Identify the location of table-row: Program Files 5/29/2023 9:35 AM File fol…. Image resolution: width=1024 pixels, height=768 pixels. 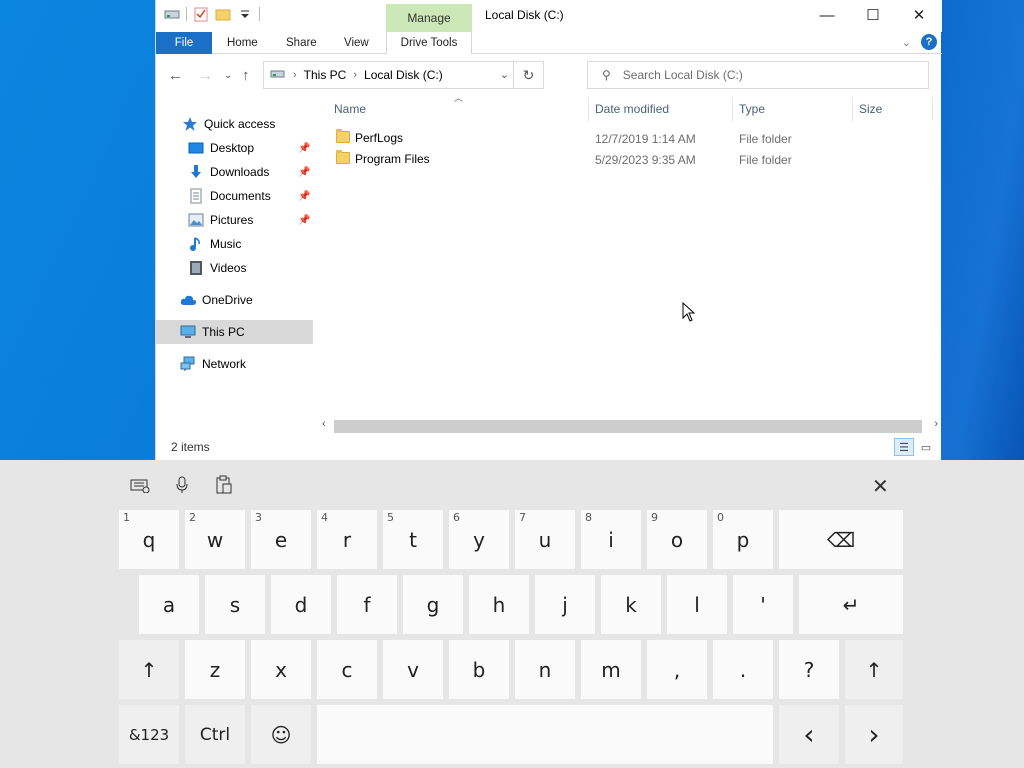
(634, 159).